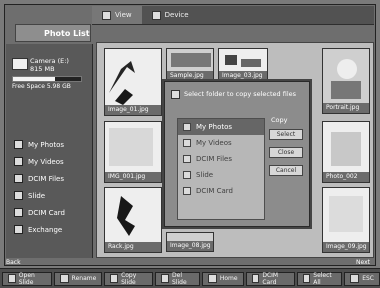 The height and width of the screenshot is (288, 380). Describe the element at coordinates (214, 191) in the screenshot. I see `dialog-item-label: DCIM Card` at that location.